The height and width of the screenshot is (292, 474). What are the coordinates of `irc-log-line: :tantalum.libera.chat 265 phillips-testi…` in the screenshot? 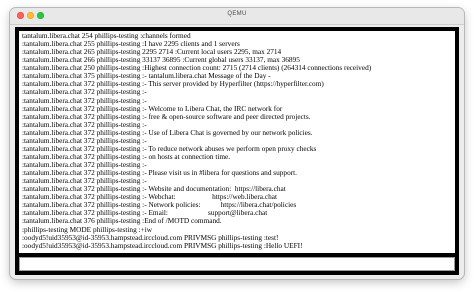 It's located at (152, 52).